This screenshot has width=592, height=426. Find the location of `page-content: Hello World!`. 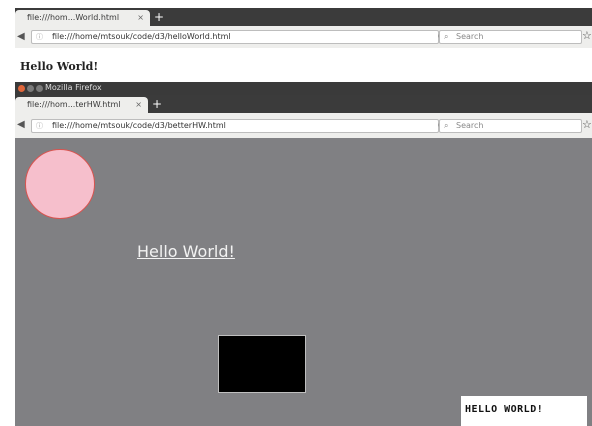

page-content: Hello World! is located at coordinates (303, 65).